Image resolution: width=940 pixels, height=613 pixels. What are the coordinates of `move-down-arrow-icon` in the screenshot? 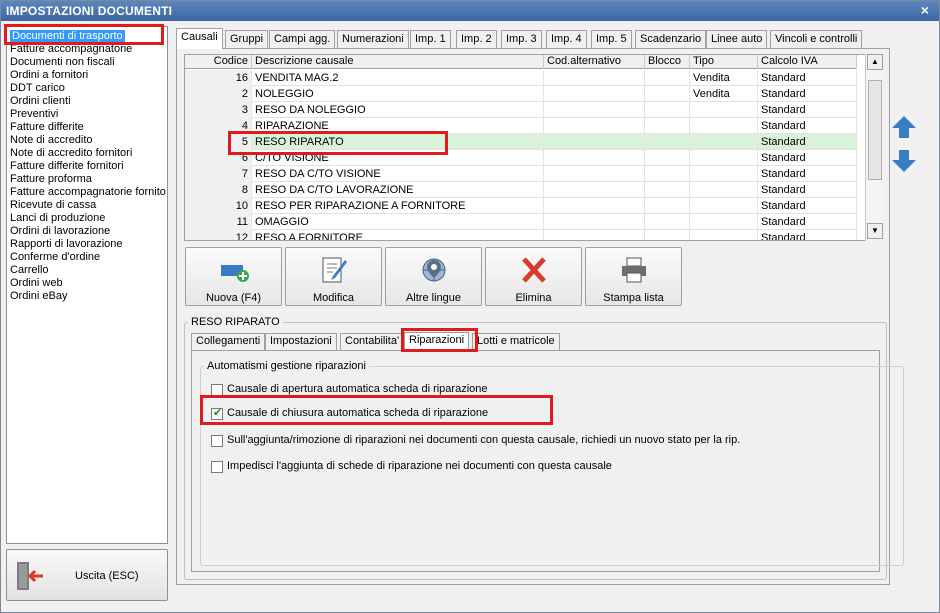 It's located at (904, 161).